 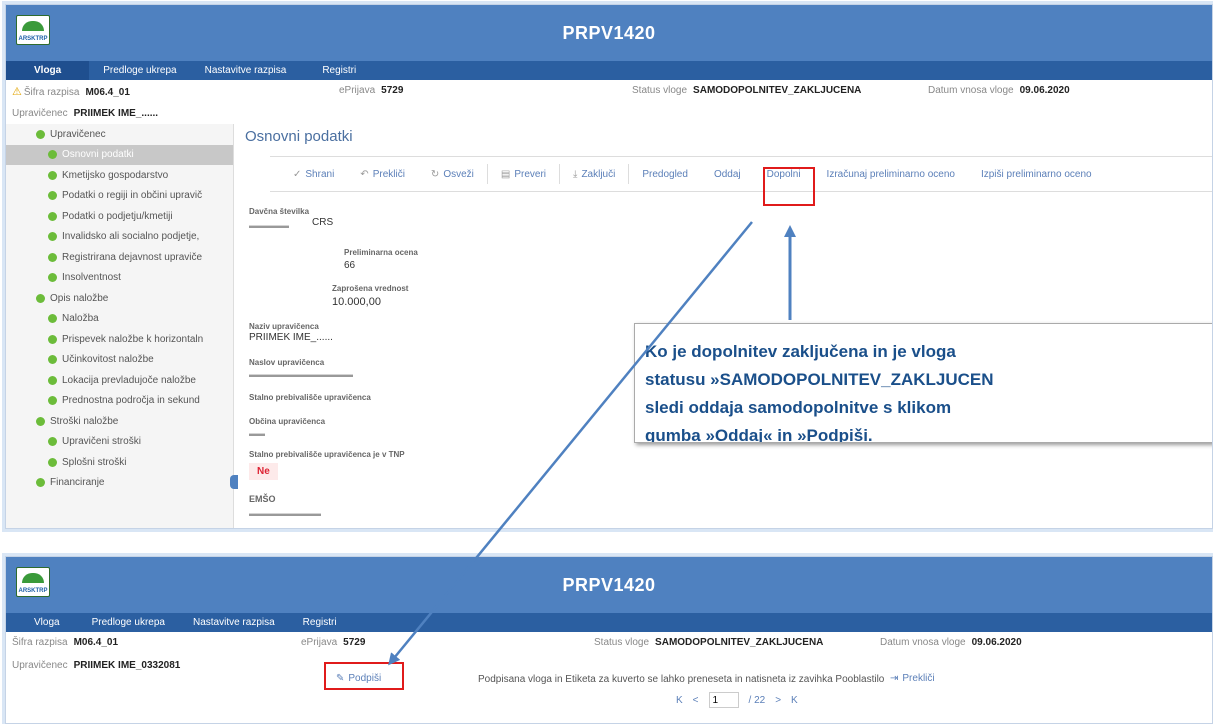 I want to click on submit-button: Oddaj, so click(x=727, y=174).